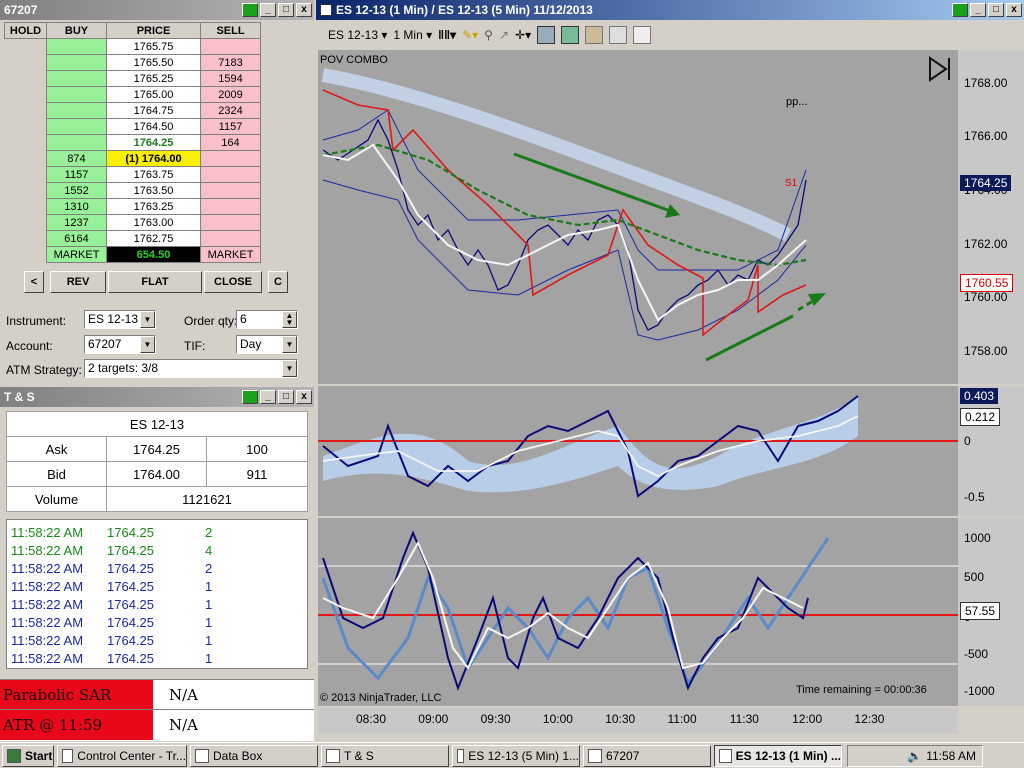 The image size is (1024, 768). Describe the element at coordinates (991, 451) in the screenshot. I see `osc1-axis: 0 -0.5 0.403 0.212` at that location.